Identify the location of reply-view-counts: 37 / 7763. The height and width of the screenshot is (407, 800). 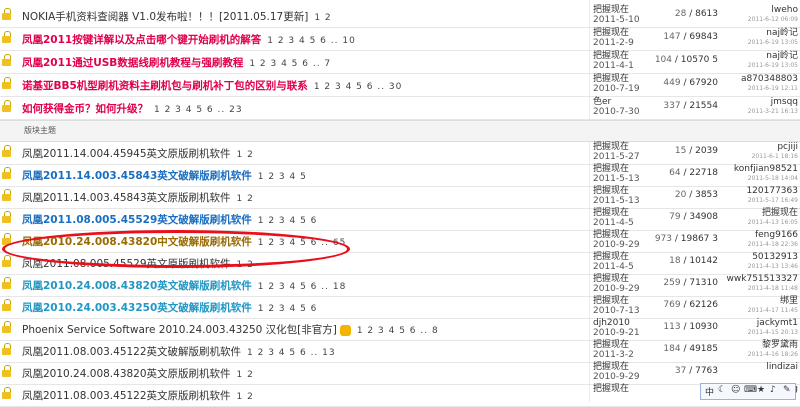
(674, 371).